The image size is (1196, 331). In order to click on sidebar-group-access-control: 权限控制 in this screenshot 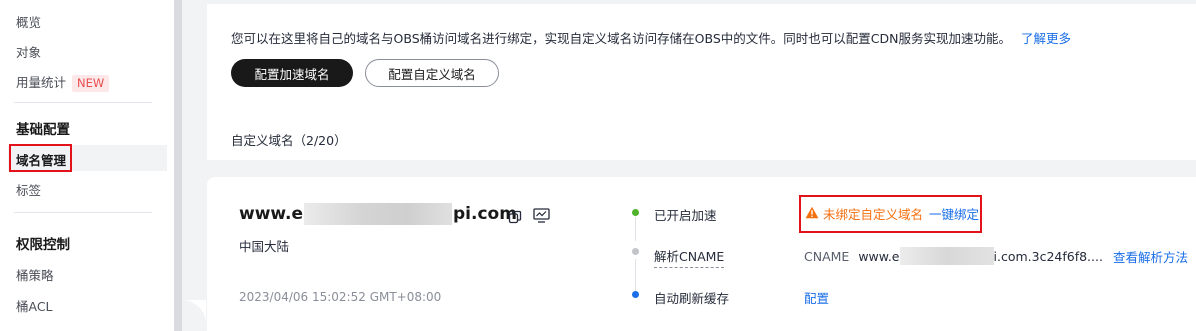, I will do `click(43, 245)`.